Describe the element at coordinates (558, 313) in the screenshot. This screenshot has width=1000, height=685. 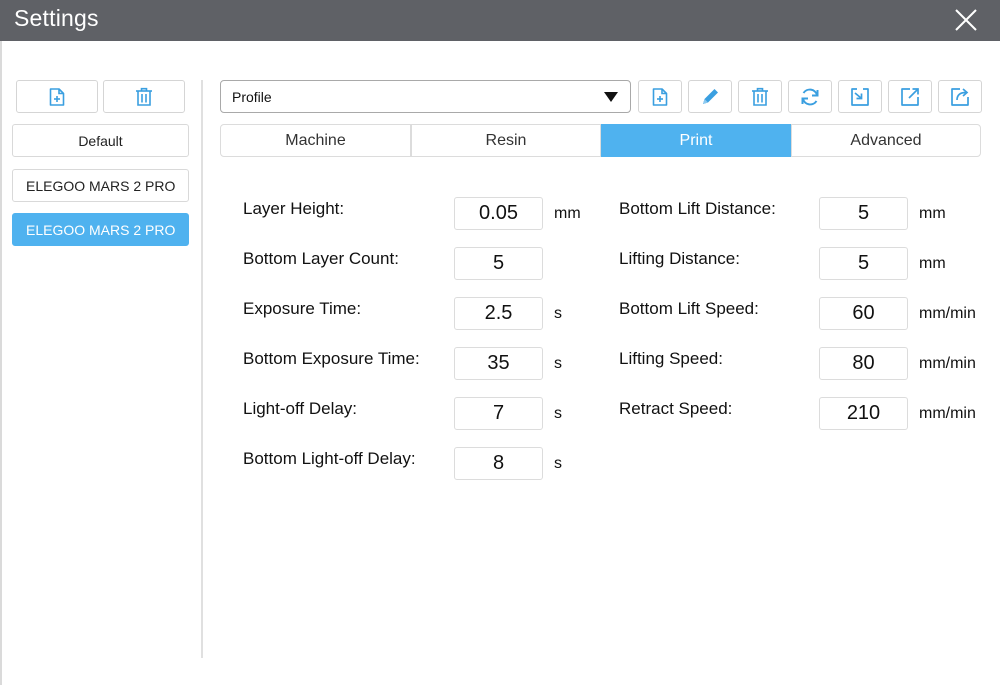
I see `exposure-time-unit: s` at that location.